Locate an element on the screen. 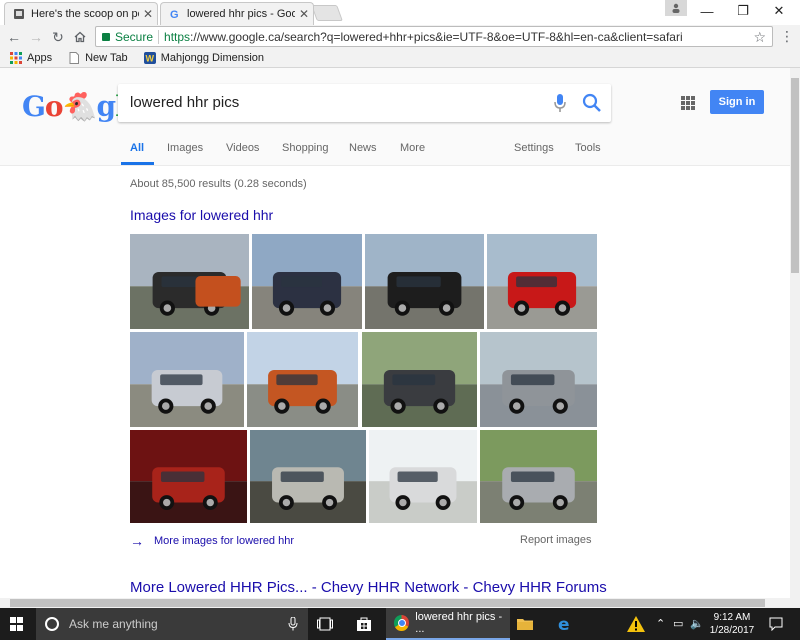 This screenshot has width=800, height=640. task-view-icon is located at coordinates (325, 624).